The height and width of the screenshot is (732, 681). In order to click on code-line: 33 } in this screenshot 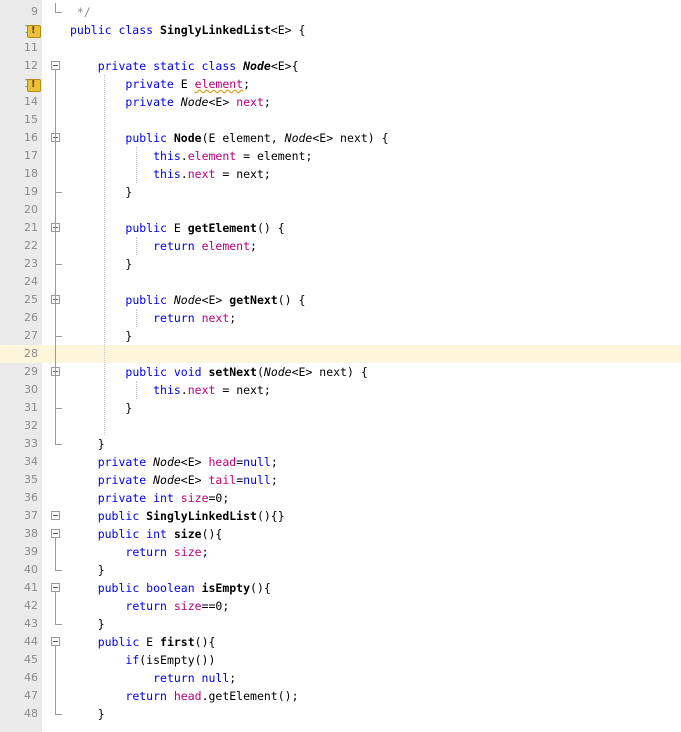, I will do `click(340, 444)`.